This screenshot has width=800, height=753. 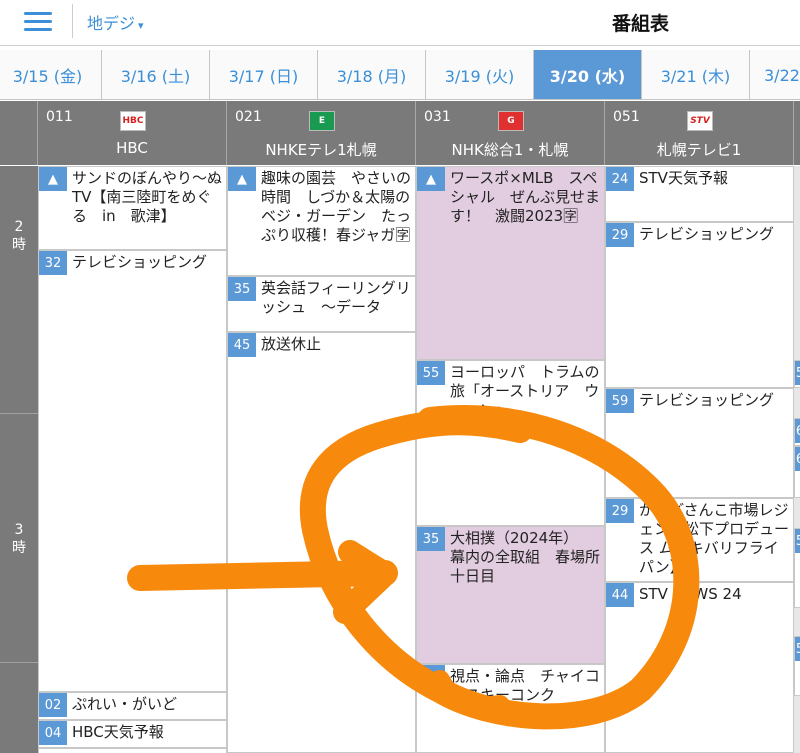 I want to click on channel-name: 札幌テレビ1, so click(x=699, y=150).